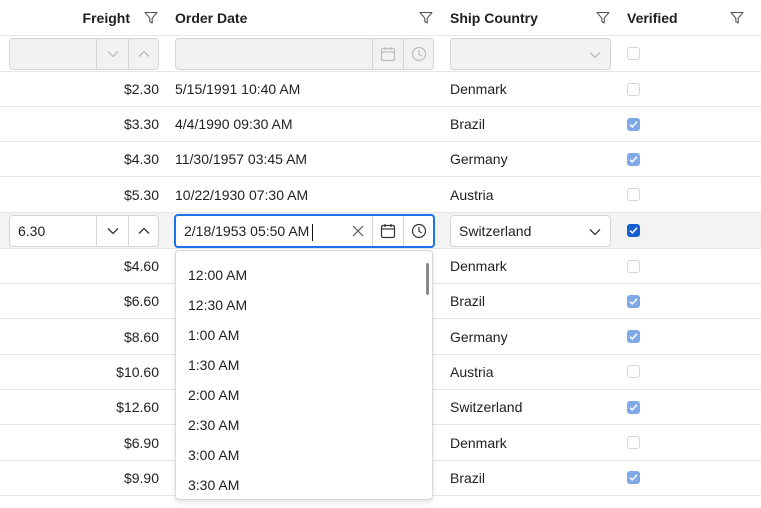 Image resolution: width=761 pixels, height=508 pixels. I want to click on header-ship-country: Ship Country, so click(530, 17).